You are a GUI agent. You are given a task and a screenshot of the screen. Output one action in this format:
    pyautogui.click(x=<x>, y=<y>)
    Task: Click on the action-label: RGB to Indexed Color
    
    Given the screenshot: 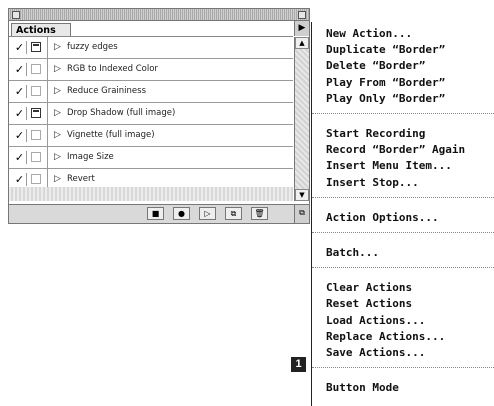 What is the action you would take?
    pyautogui.click(x=112, y=69)
    